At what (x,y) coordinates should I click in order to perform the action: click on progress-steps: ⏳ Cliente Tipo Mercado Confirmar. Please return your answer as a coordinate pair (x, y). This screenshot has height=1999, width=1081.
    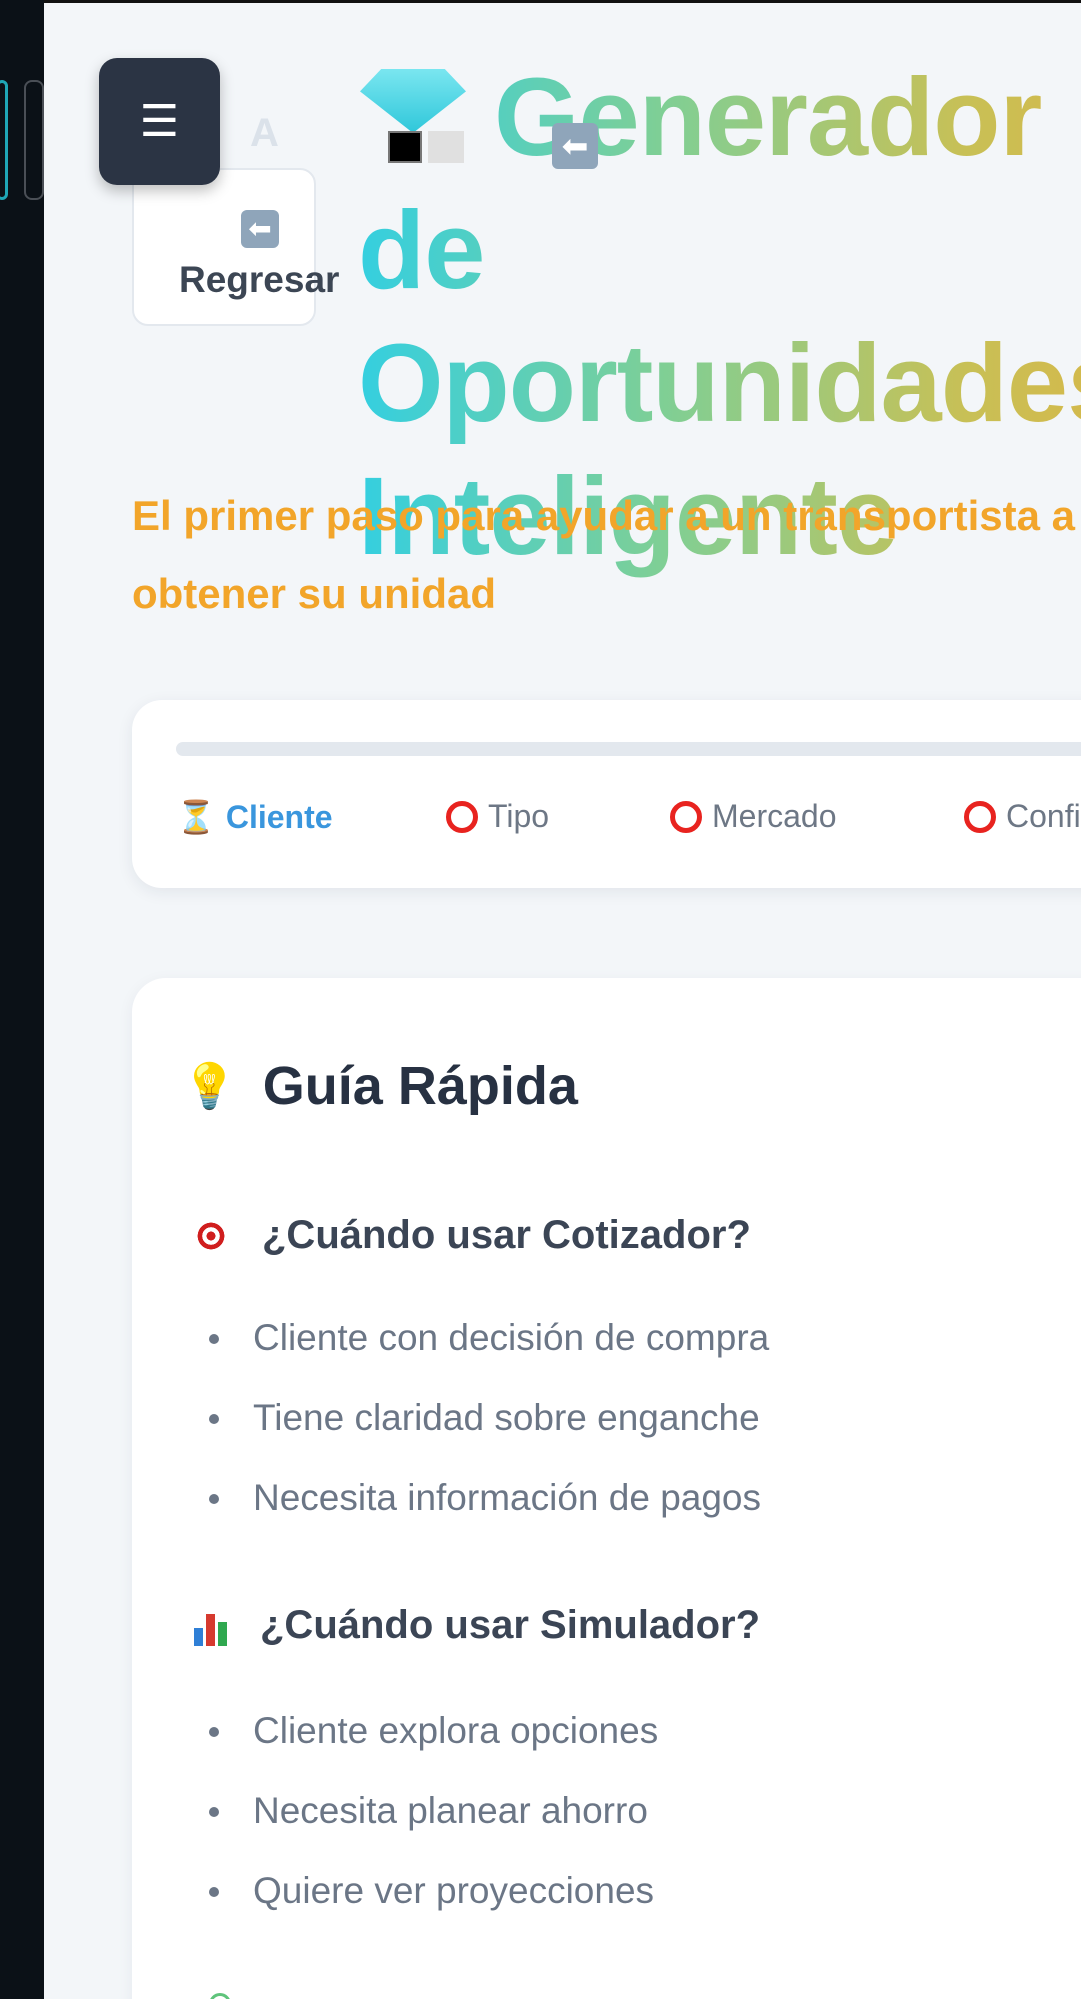
    Looking at the image, I should click on (606, 794).